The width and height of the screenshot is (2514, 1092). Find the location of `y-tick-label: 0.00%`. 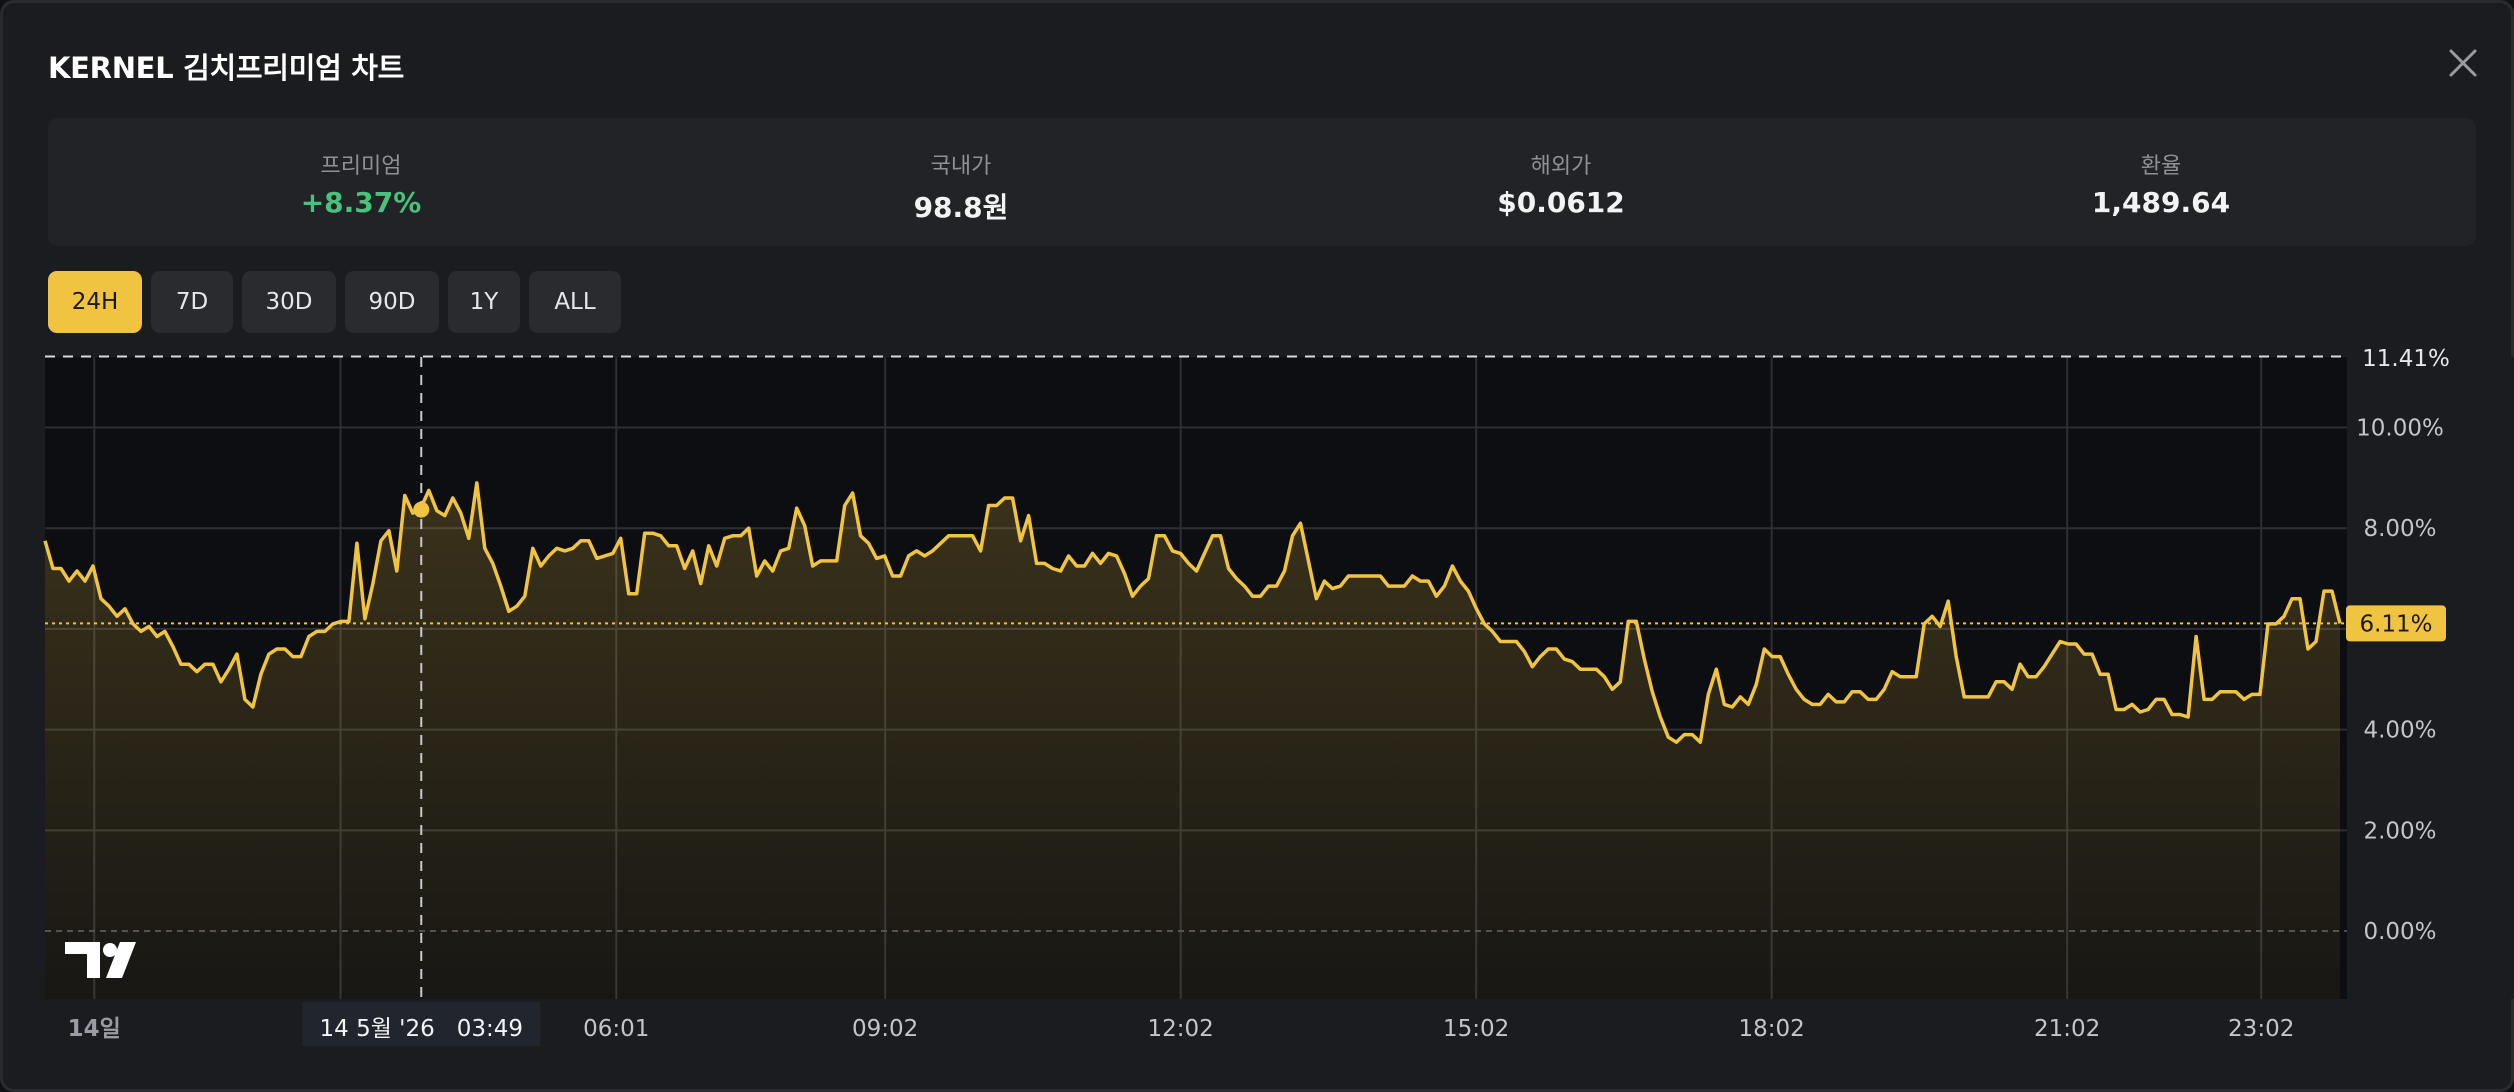

y-tick-label: 0.00% is located at coordinates (2399, 932).